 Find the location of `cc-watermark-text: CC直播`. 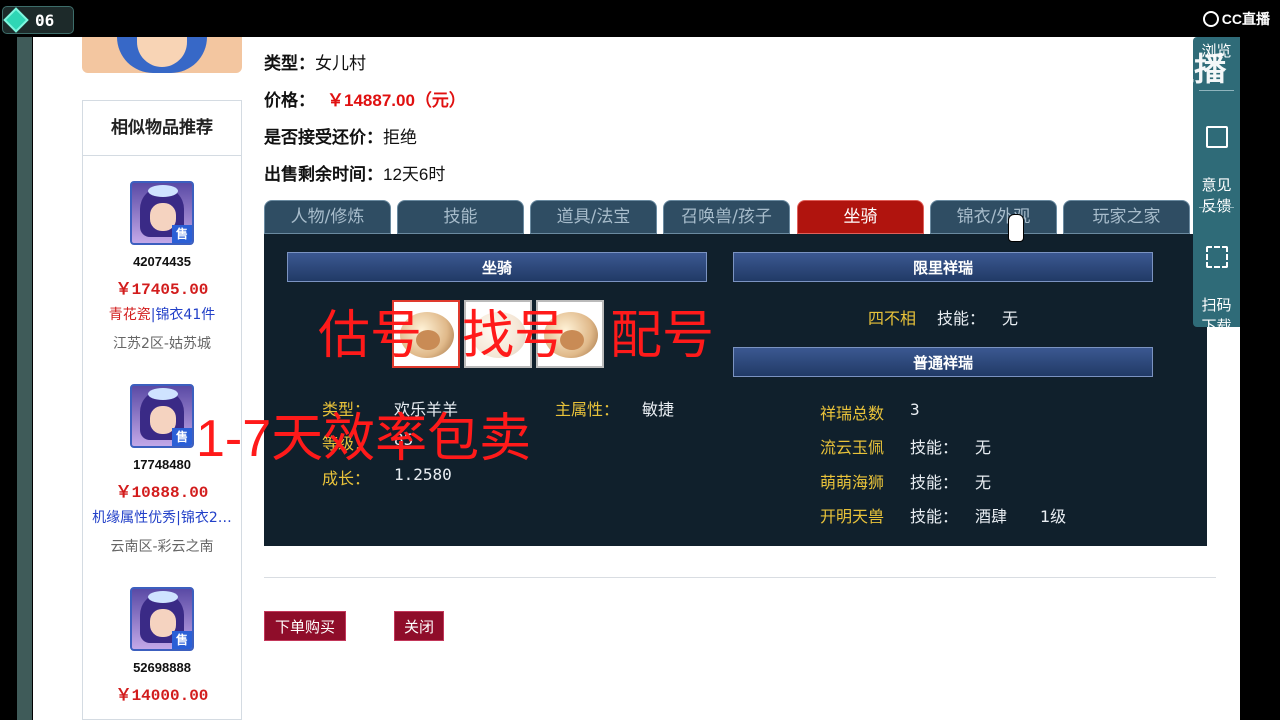

cc-watermark-text: CC直播 is located at coordinates (1171, 69).